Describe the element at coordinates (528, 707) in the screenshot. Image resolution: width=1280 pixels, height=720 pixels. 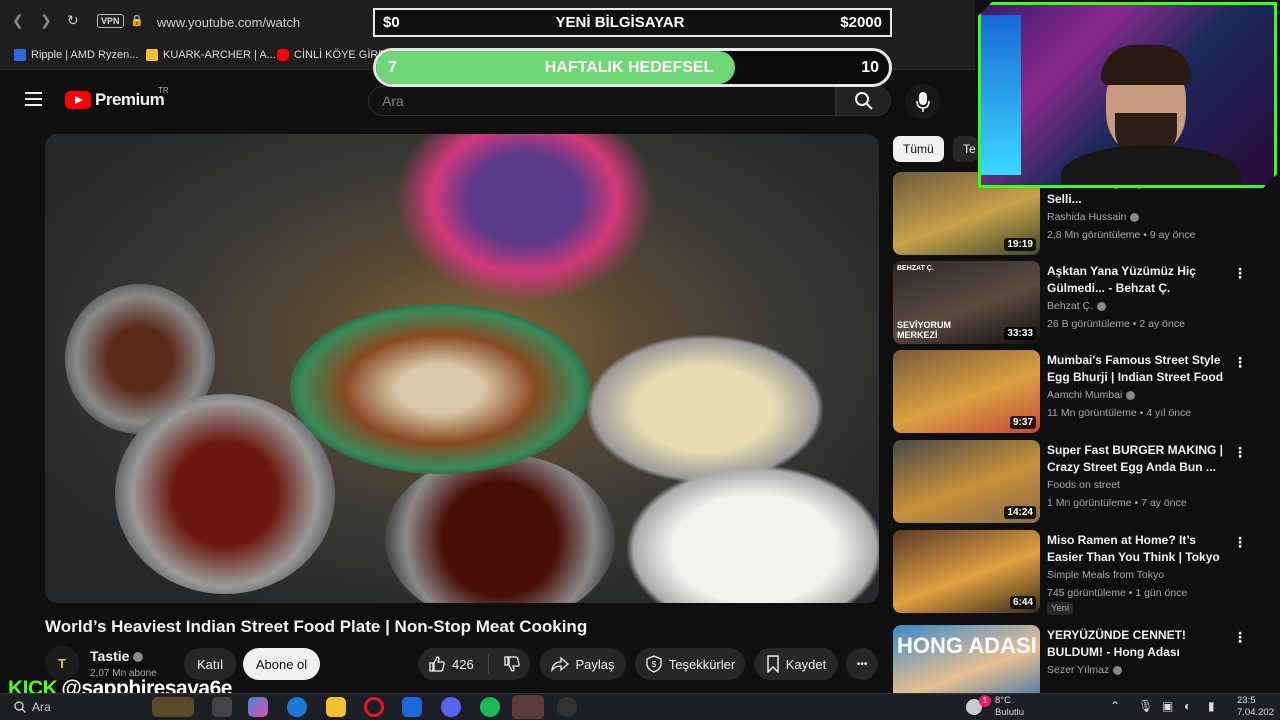
I see `soundcloud-icon` at that location.